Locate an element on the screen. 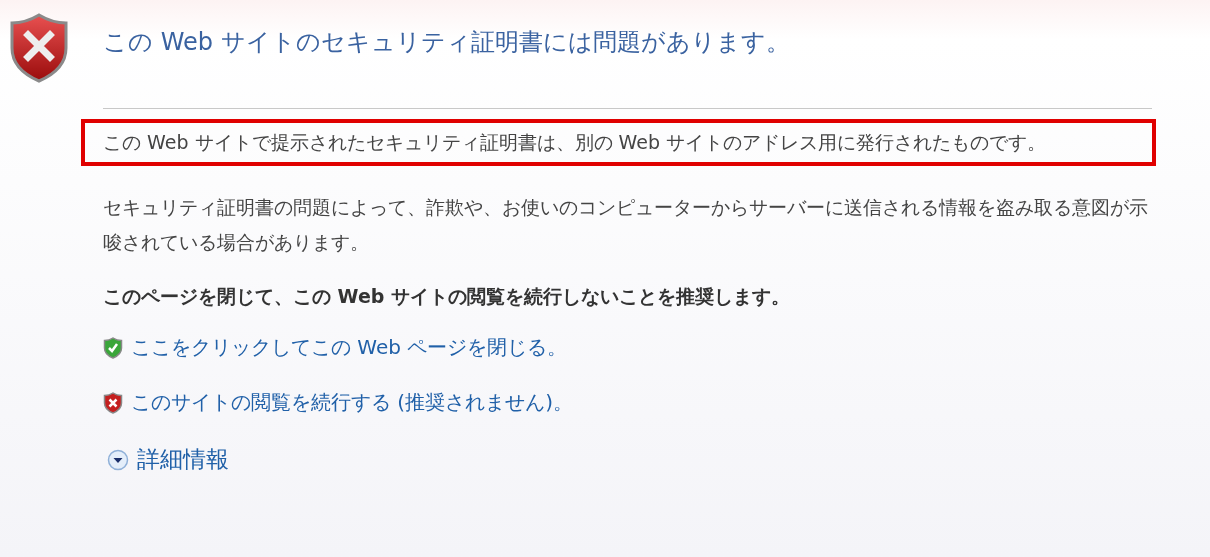 The image size is (1210, 557). expand-icon is located at coordinates (118, 459).